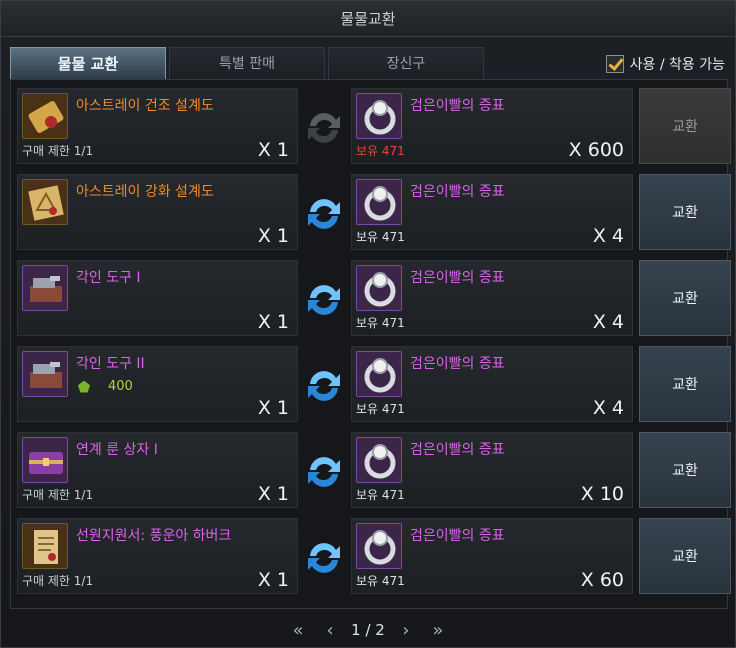  Describe the element at coordinates (157, 212) in the screenshot. I see `reward-item-slot: 아스트레이 강화 설계도 X 1` at that location.